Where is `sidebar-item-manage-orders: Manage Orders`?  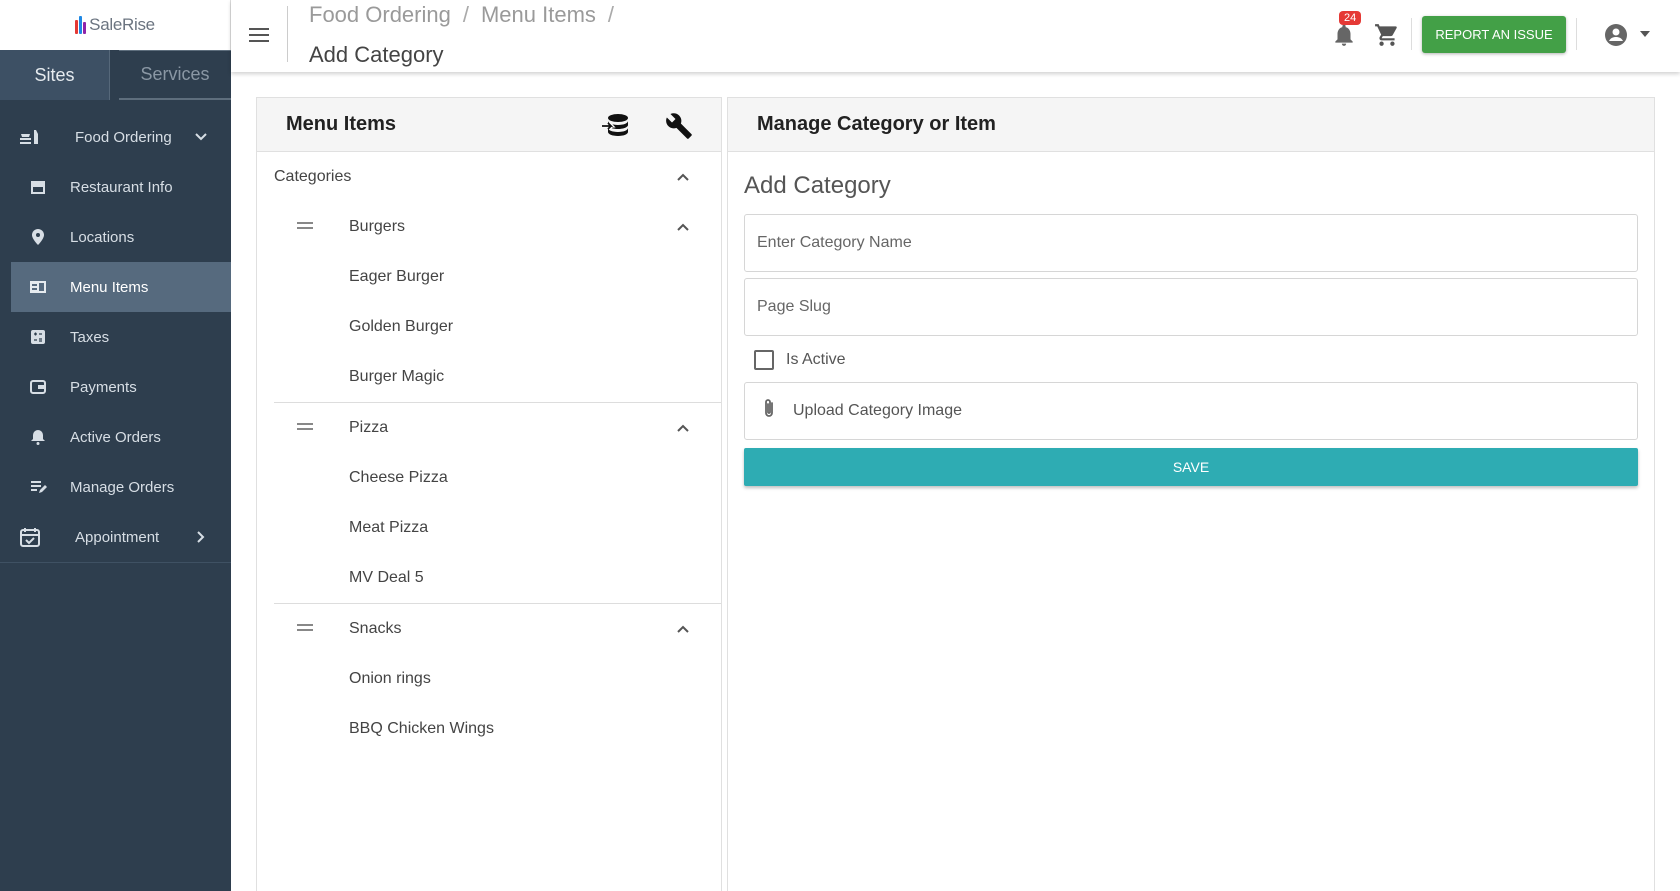 sidebar-item-manage-orders: Manage Orders is located at coordinates (115, 487).